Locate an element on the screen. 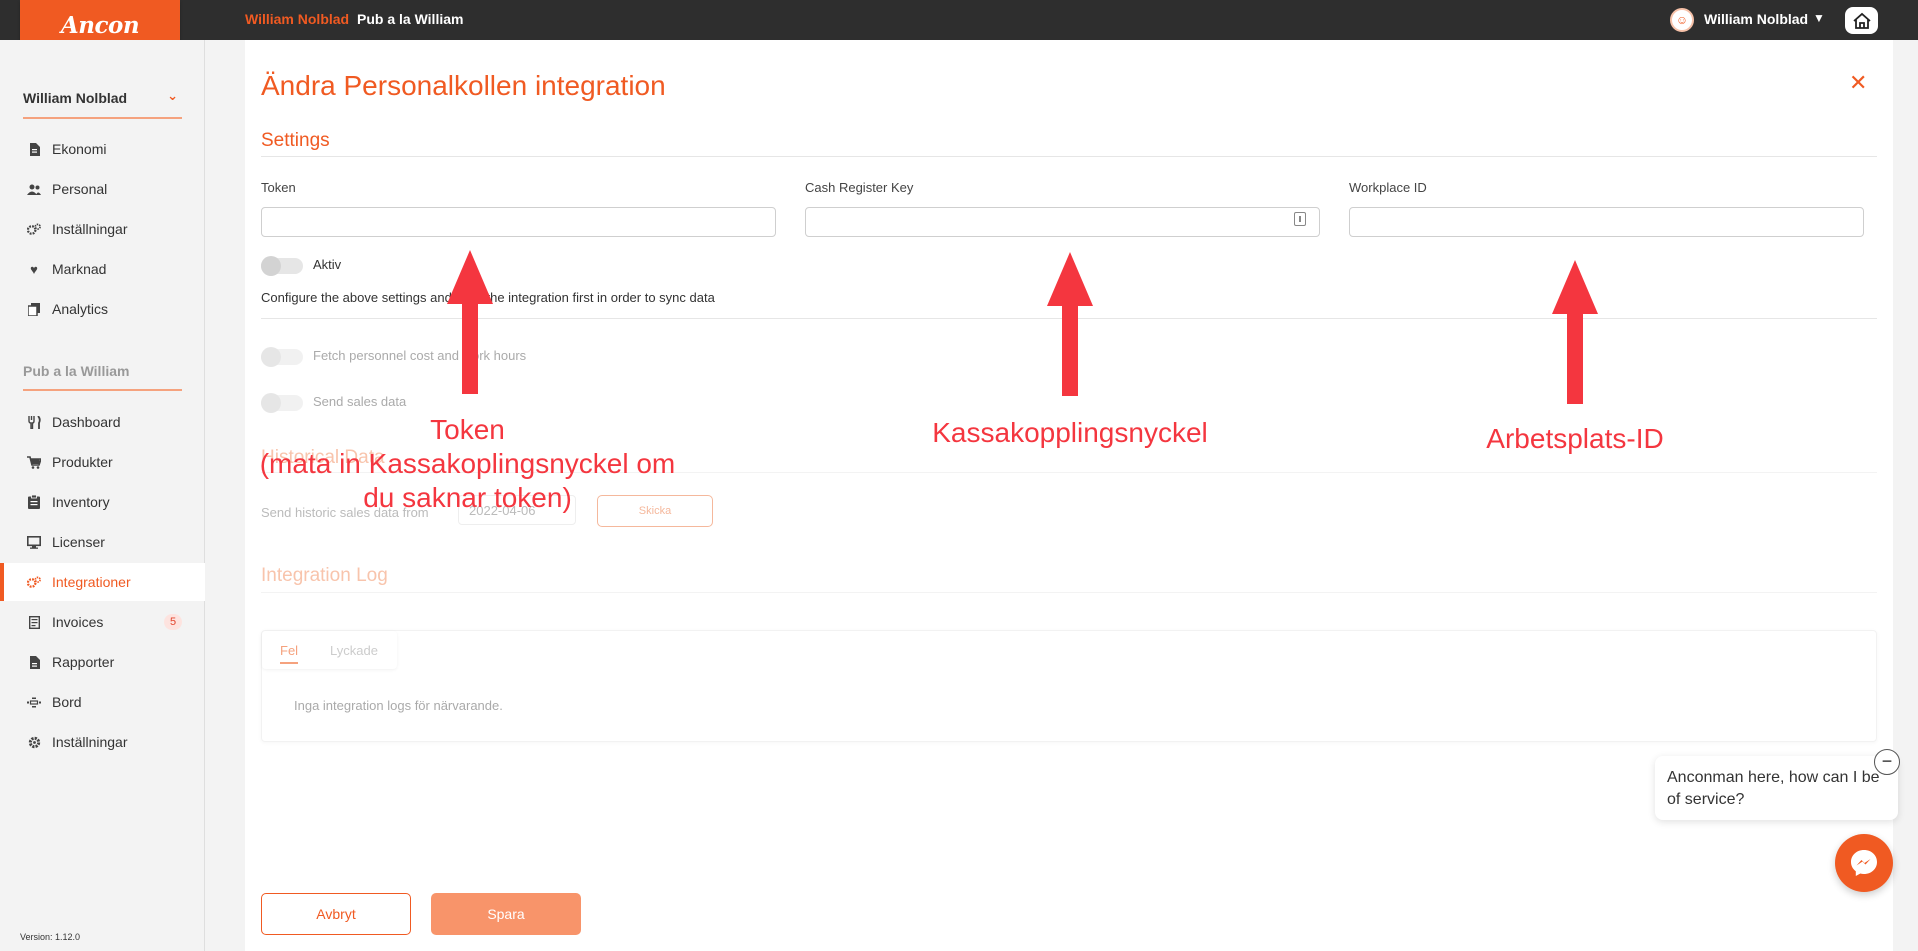 This screenshot has height=951, width=1918. sidebar-item-personal: Personal is located at coordinates (102, 189).